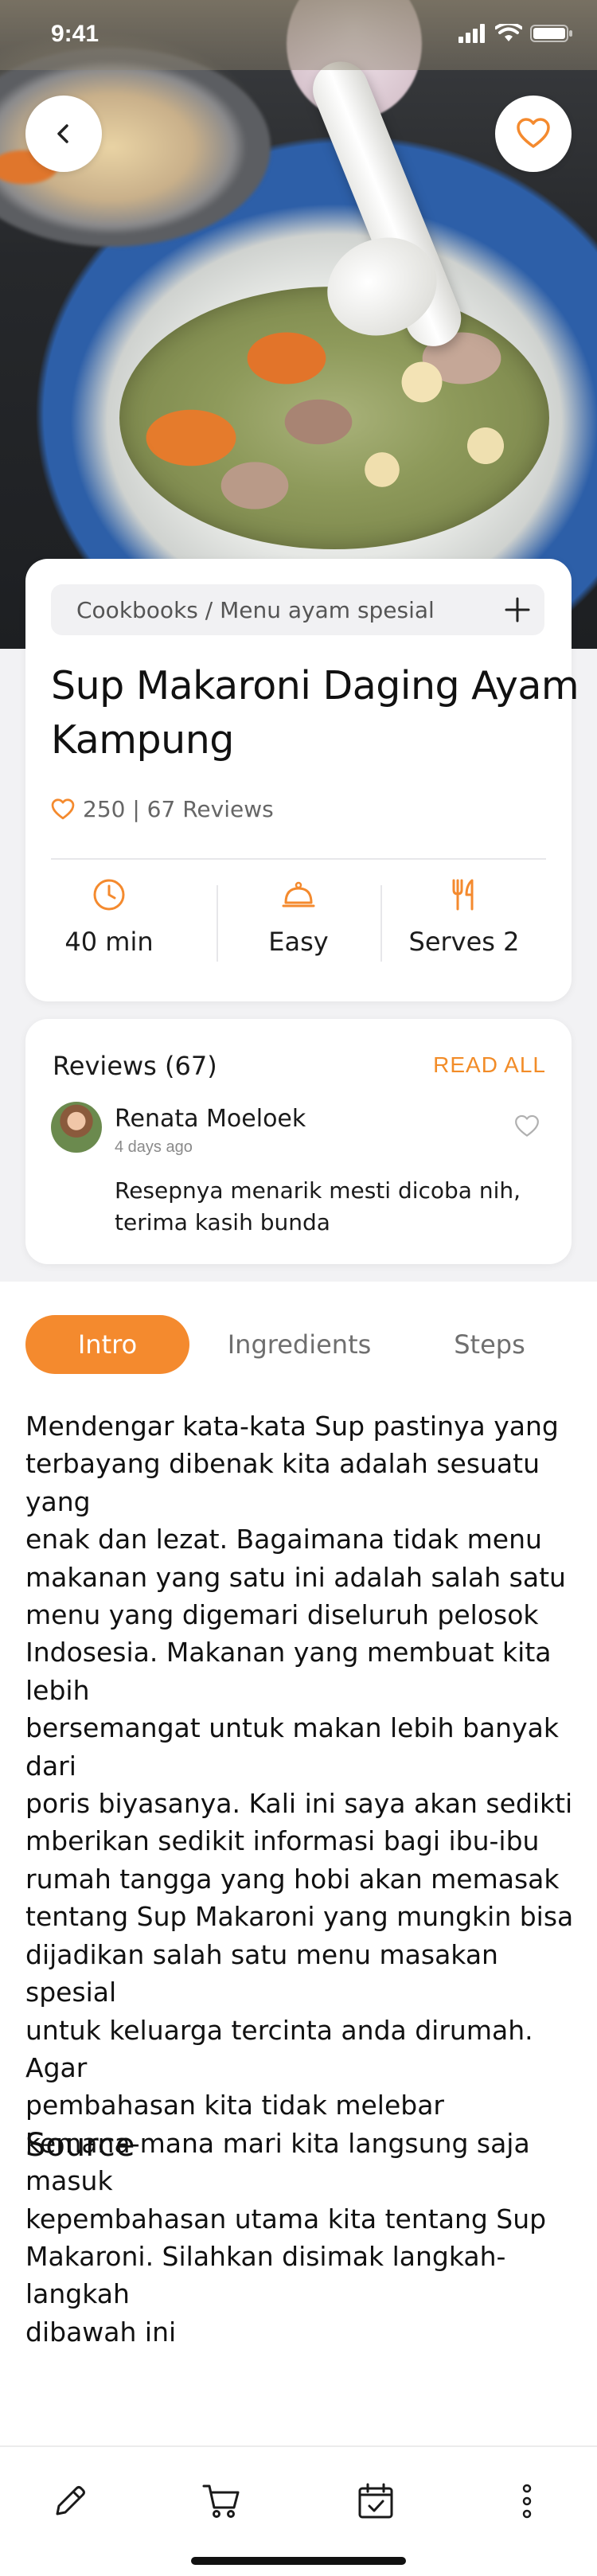  What do you see at coordinates (299, 942) in the screenshot?
I see `stat-difficulty-label: Easy` at bounding box center [299, 942].